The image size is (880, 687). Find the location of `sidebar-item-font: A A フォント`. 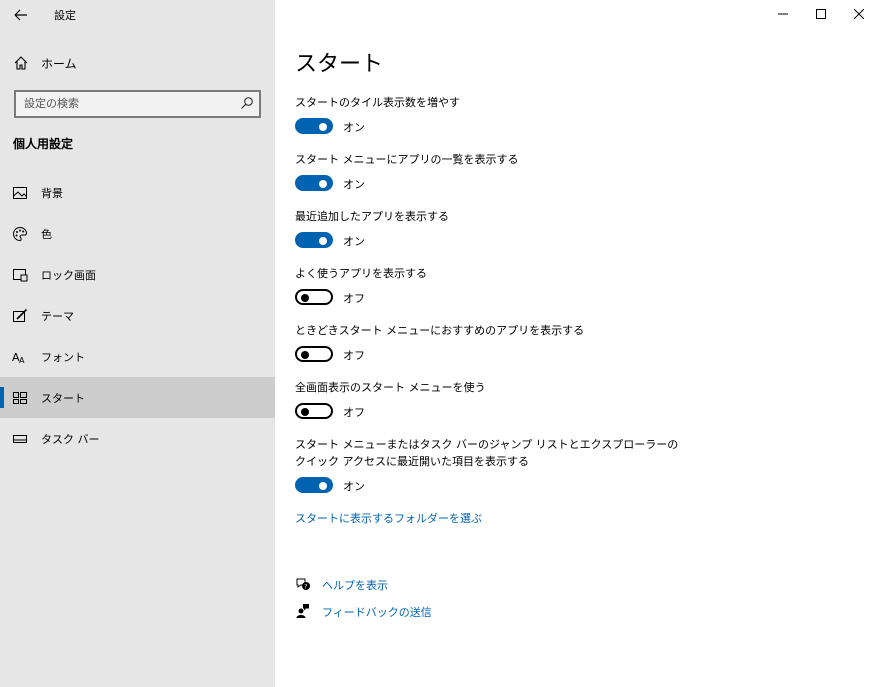

sidebar-item-font: A A フォント is located at coordinates (137, 356).